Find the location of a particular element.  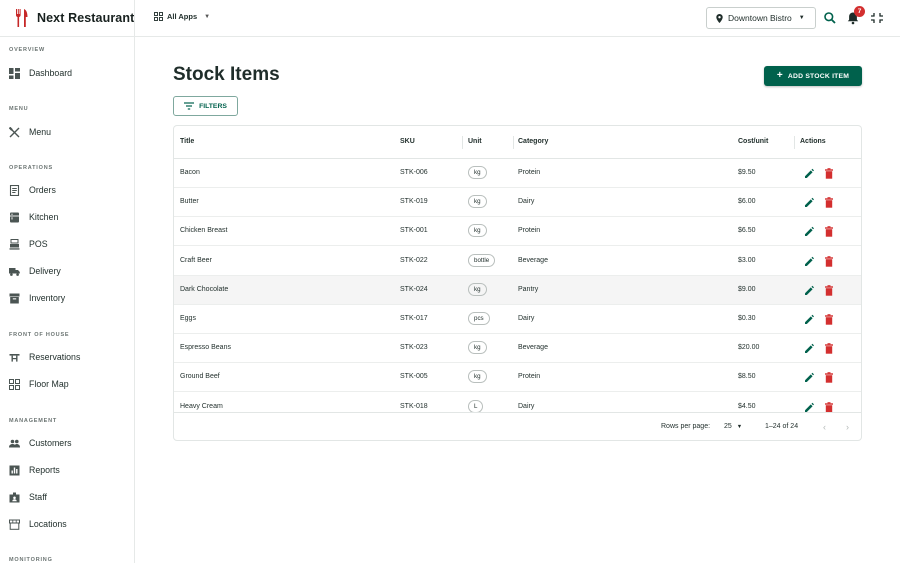

cell-category: Protein is located at coordinates (529, 172).